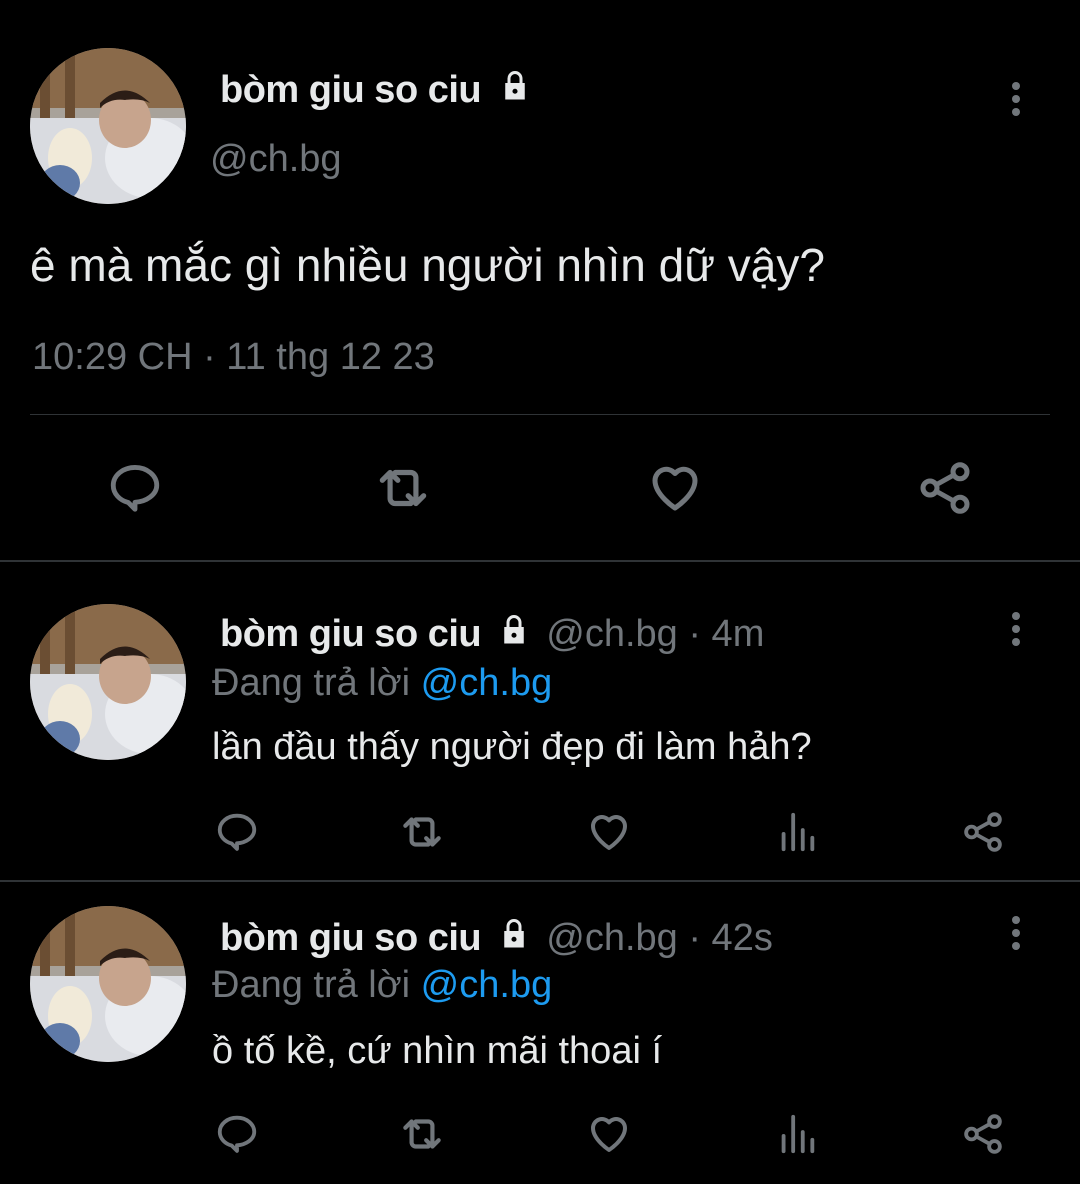 This screenshot has width=1080, height=1184. I want to click on author-name: bòm giu so ciu, so click(376, 91).